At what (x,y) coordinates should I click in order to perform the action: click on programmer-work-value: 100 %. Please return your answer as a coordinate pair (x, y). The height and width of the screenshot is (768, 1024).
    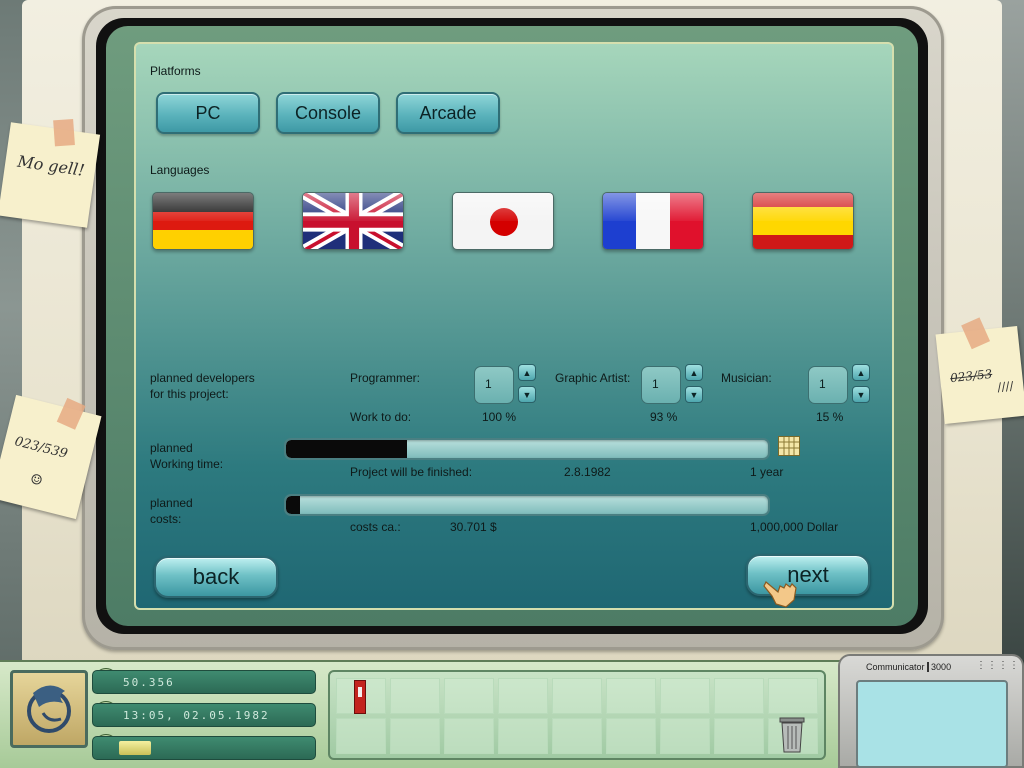
    Looking at the image, I should click on (499, 417).